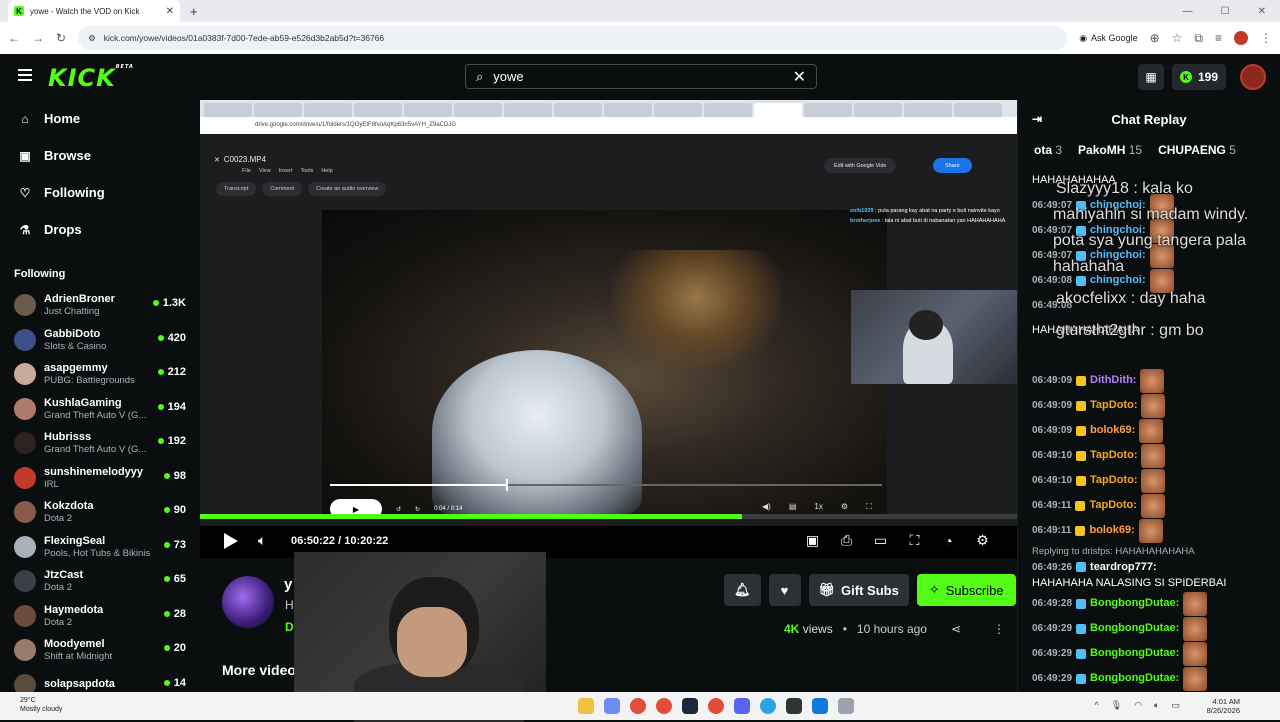  Describe the element at coordinates (1223, 706) in the screenshot. I see `clock: 4:01 AM 8/26/2026` at that location.